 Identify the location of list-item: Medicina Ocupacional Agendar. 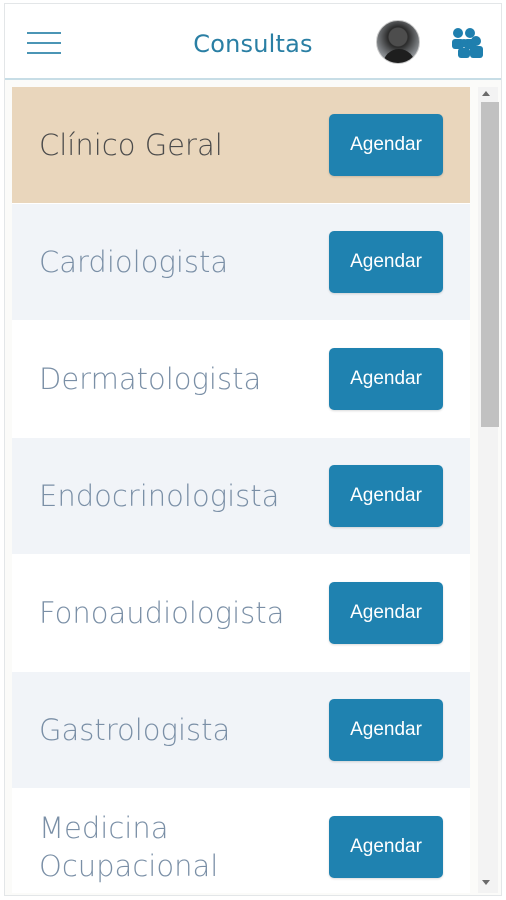
(241, 841).